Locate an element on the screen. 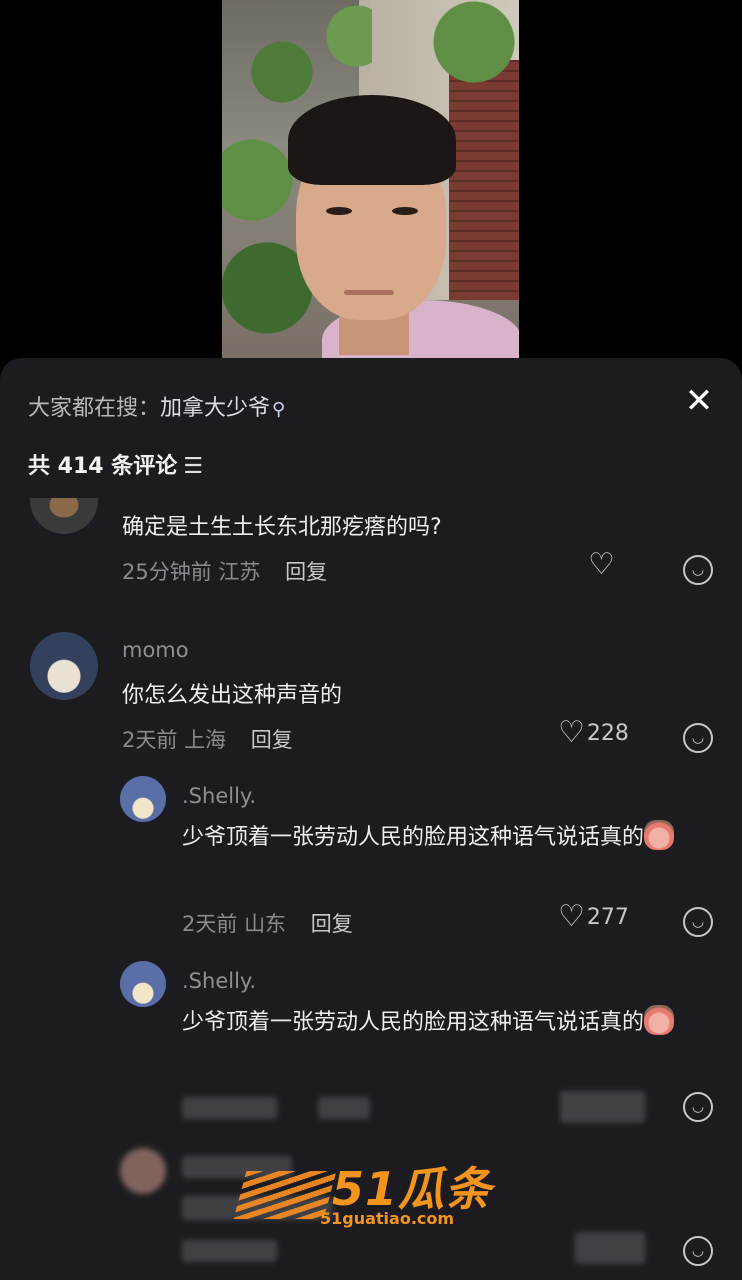 The height and width of the screenshot is (1280, 742). comment-location: 山东 is located at coordinates (265, 924).